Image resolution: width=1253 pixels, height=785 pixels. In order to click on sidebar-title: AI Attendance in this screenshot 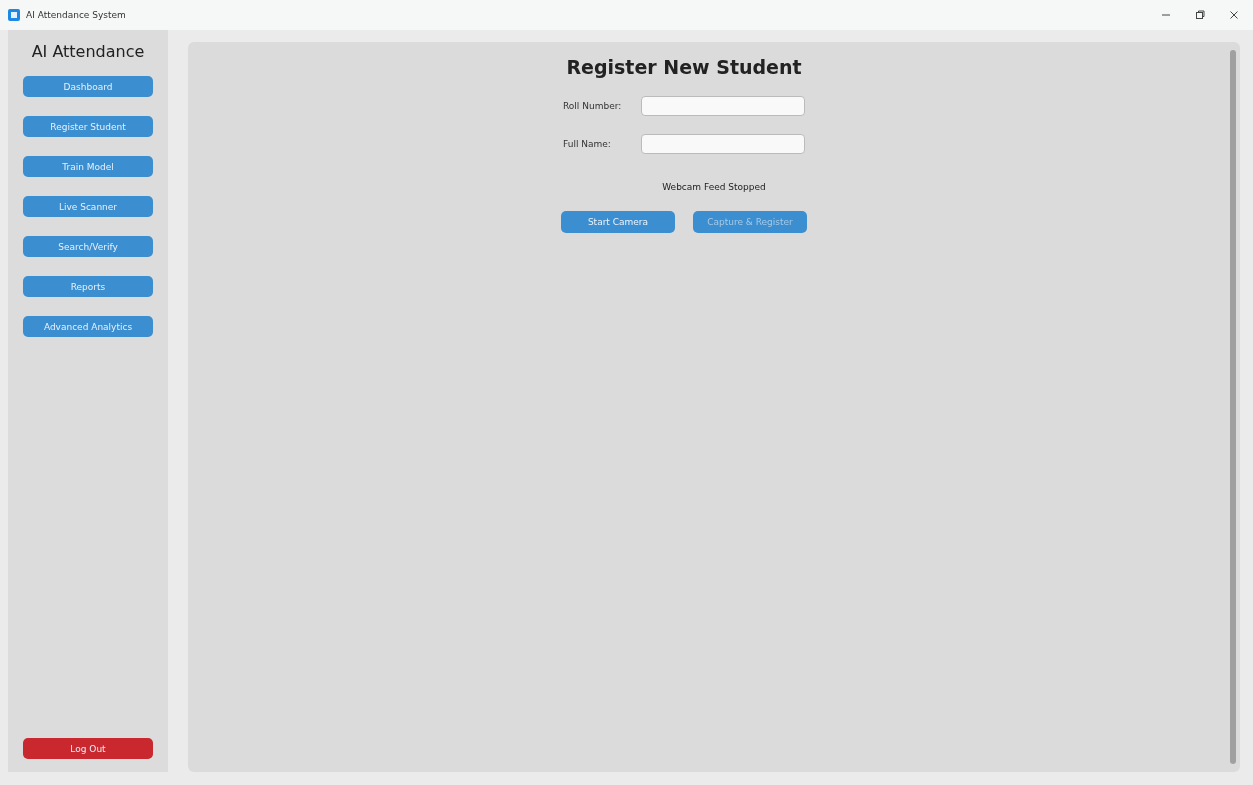, I will do `click(88, 51)`.